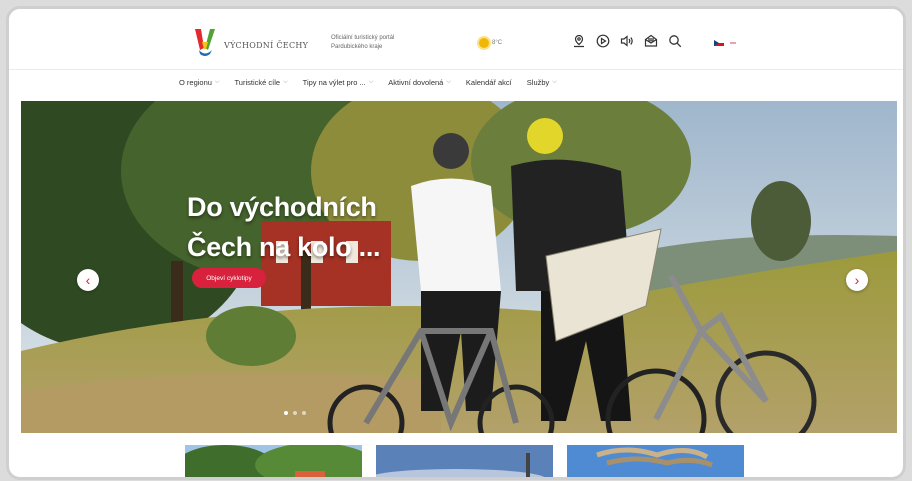 This screenshot has width=912, height=481. I want to click on chevron-right-icon: ›, so click(857, 280).